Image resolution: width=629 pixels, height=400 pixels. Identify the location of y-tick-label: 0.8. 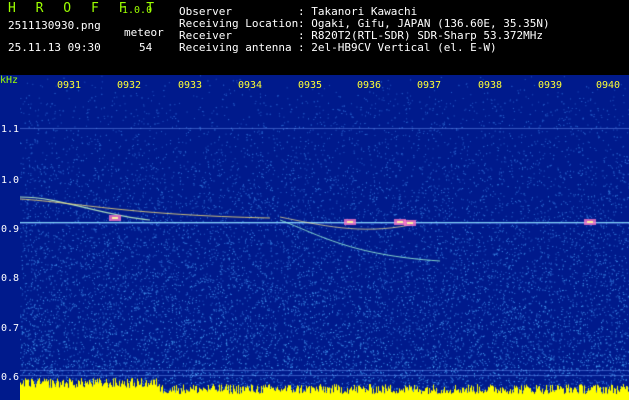
(10, 278).